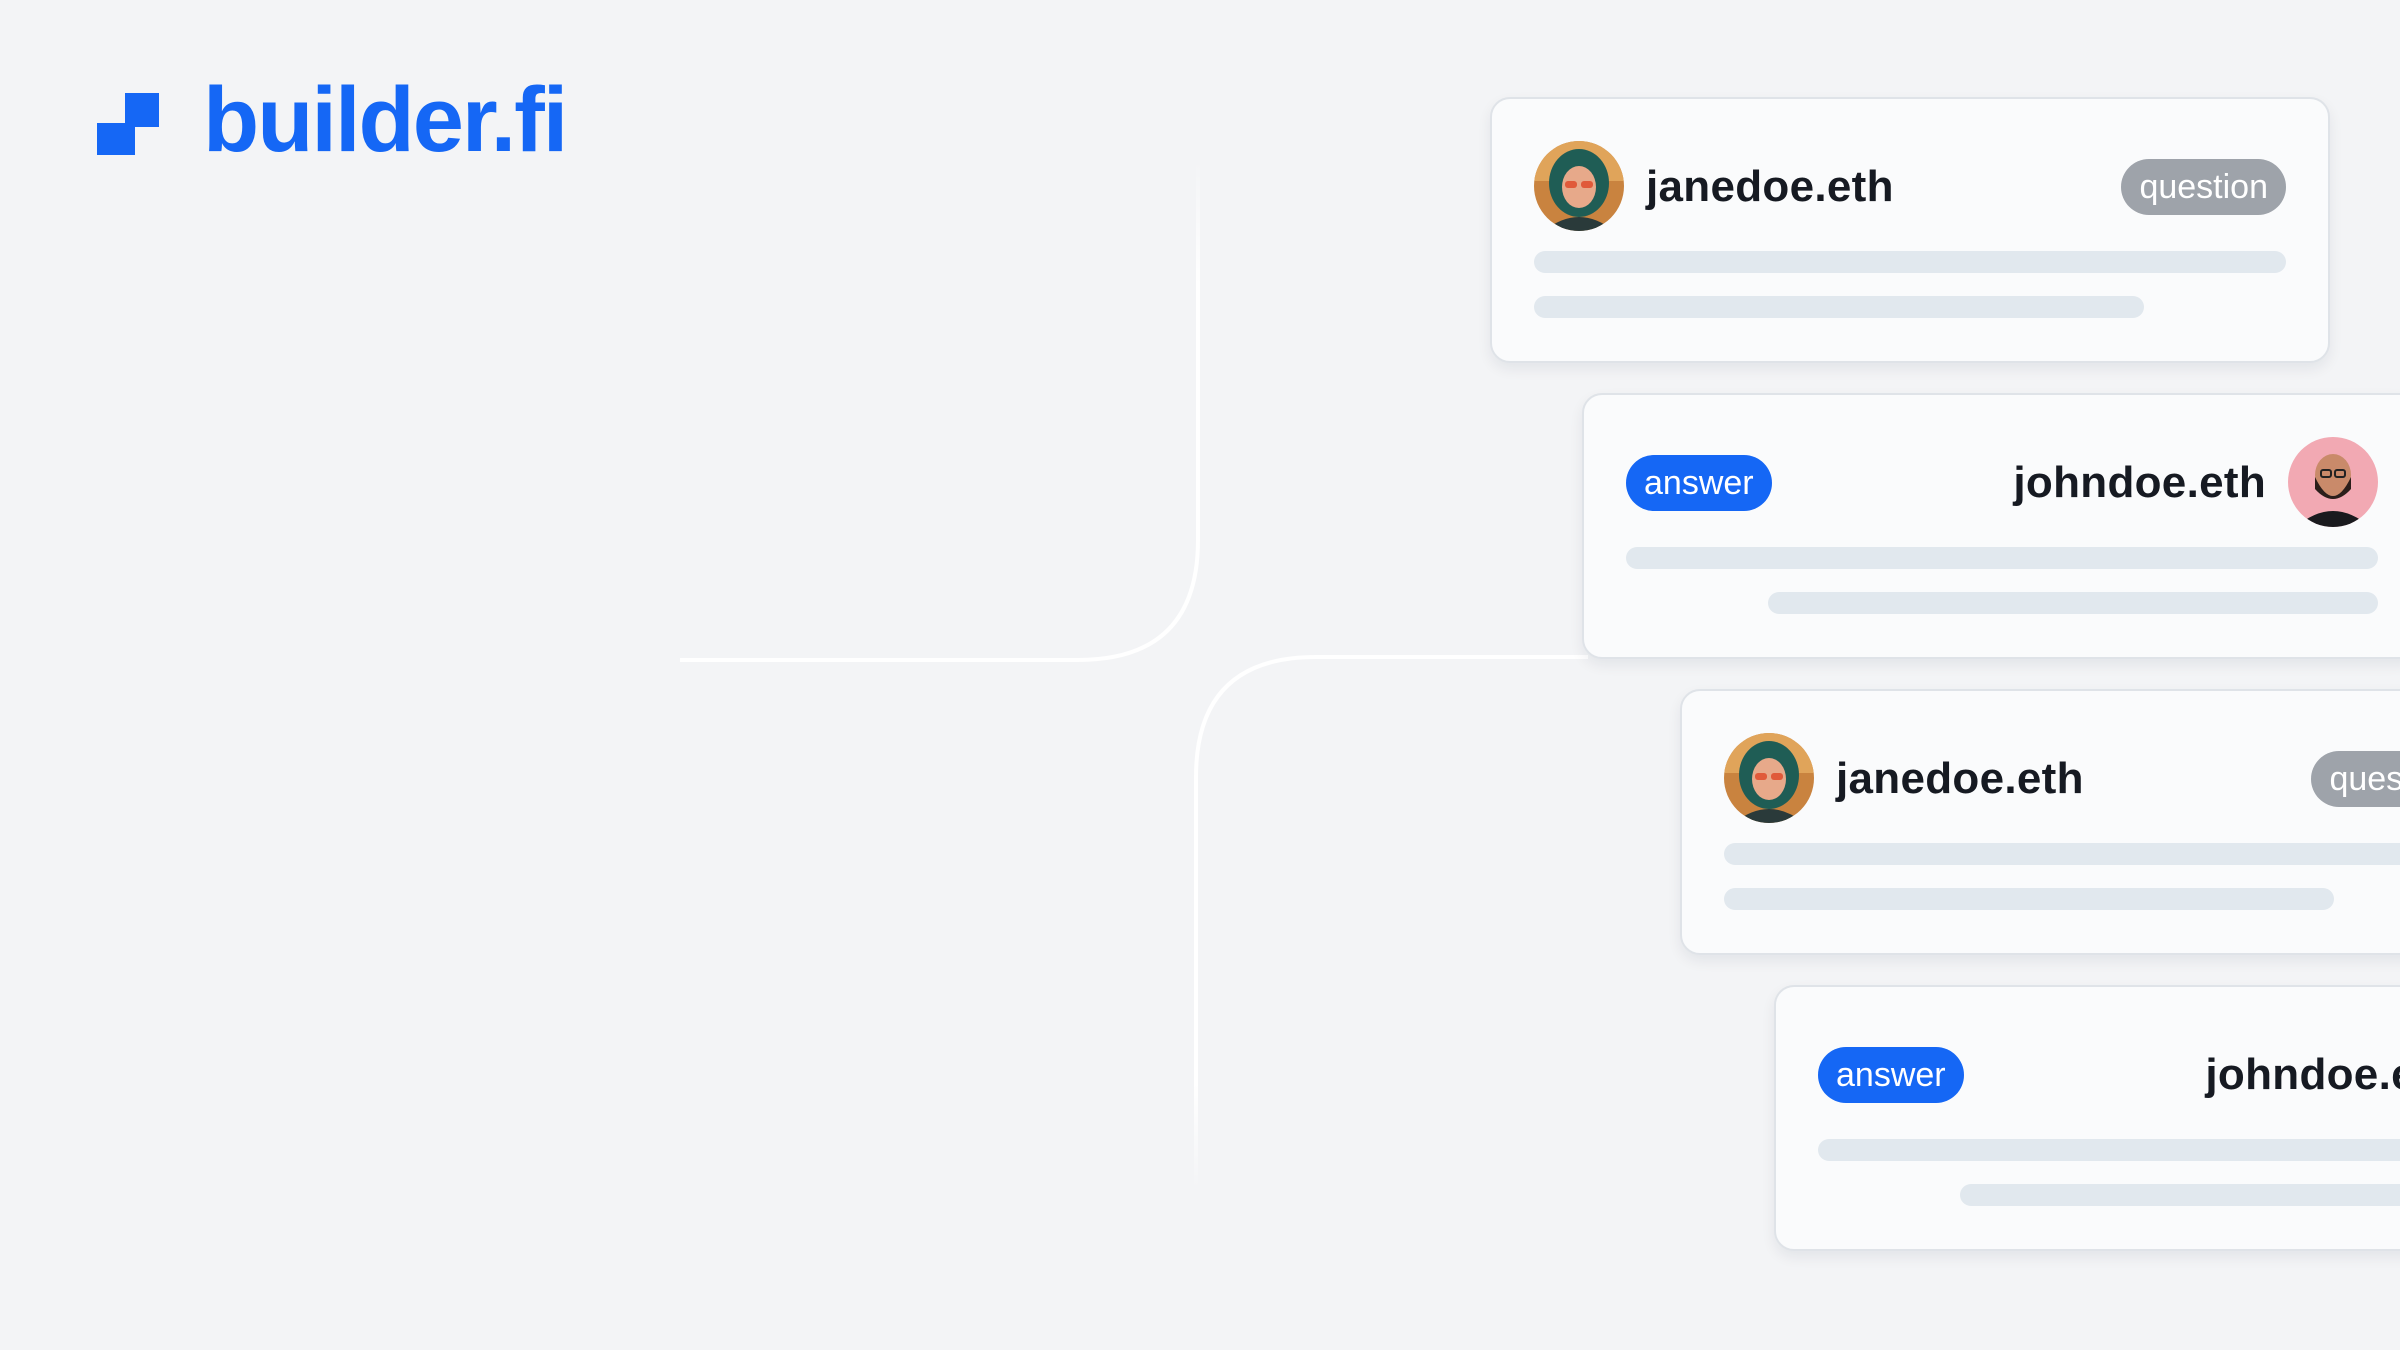  What do you see at coordinates (1391, 922) in the screenshot?
I see `connector-line-lower` at bounding box center [1391, 922].